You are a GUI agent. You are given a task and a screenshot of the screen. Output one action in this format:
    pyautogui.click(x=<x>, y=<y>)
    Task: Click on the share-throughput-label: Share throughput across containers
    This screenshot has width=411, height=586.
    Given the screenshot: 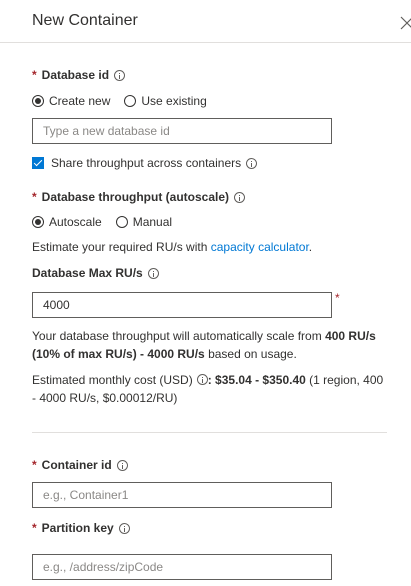 What is the action you would take?
    pyautogui.click(x=146, y=163)
    